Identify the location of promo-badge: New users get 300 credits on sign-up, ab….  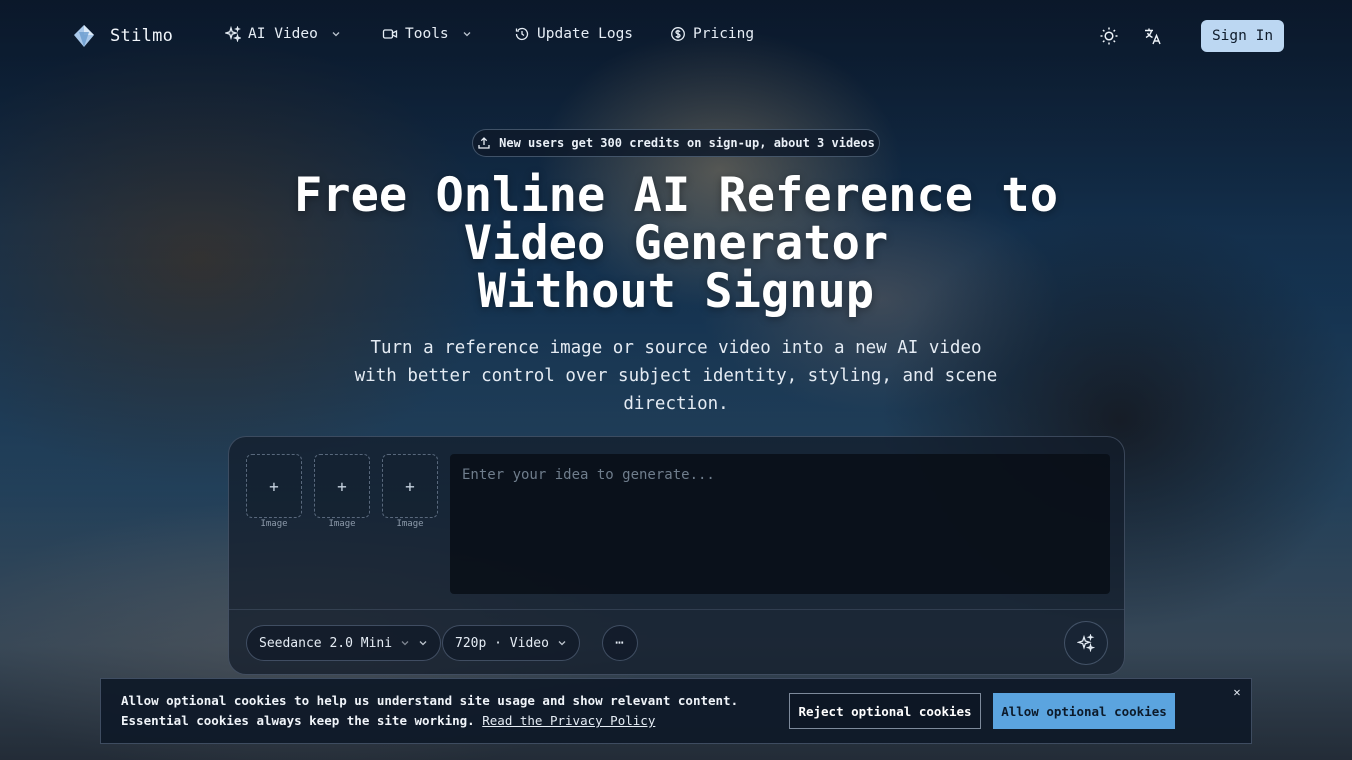
(676, 143).